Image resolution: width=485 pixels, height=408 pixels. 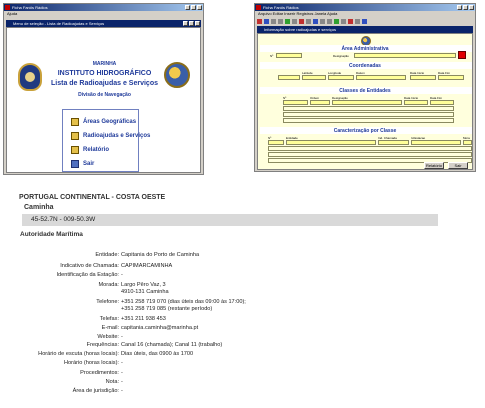 What do you see at coordinates (423, 77) in the screenshot?
I see `data-inicio-field` at bounding box center [423, 77].